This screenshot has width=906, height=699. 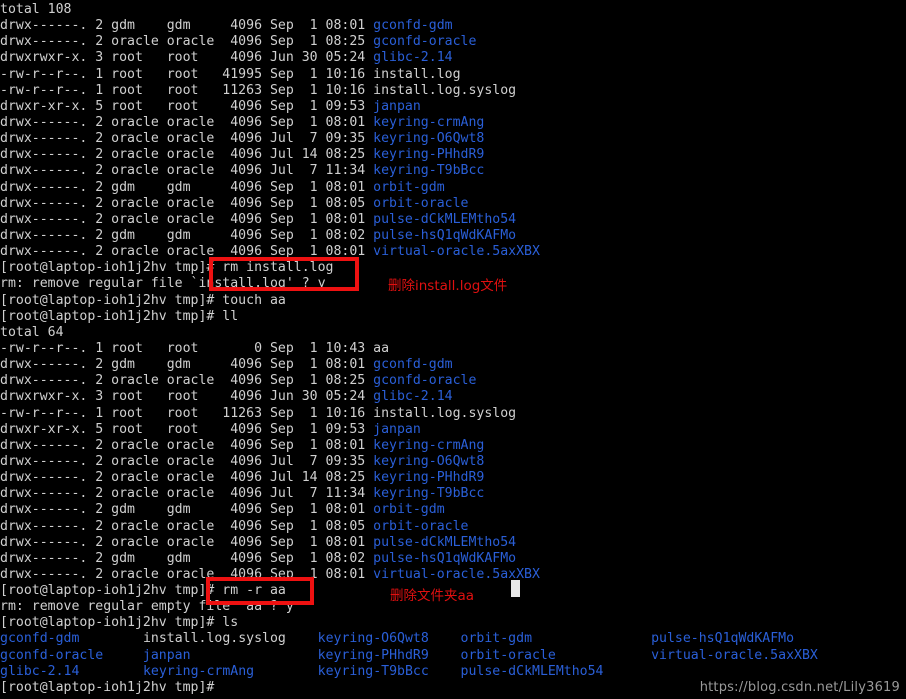 What do you see at coordinates (40, 639) in the screenshot?
I see `ls-filename: gconfd-gdm` at bounding box center [40, 639].